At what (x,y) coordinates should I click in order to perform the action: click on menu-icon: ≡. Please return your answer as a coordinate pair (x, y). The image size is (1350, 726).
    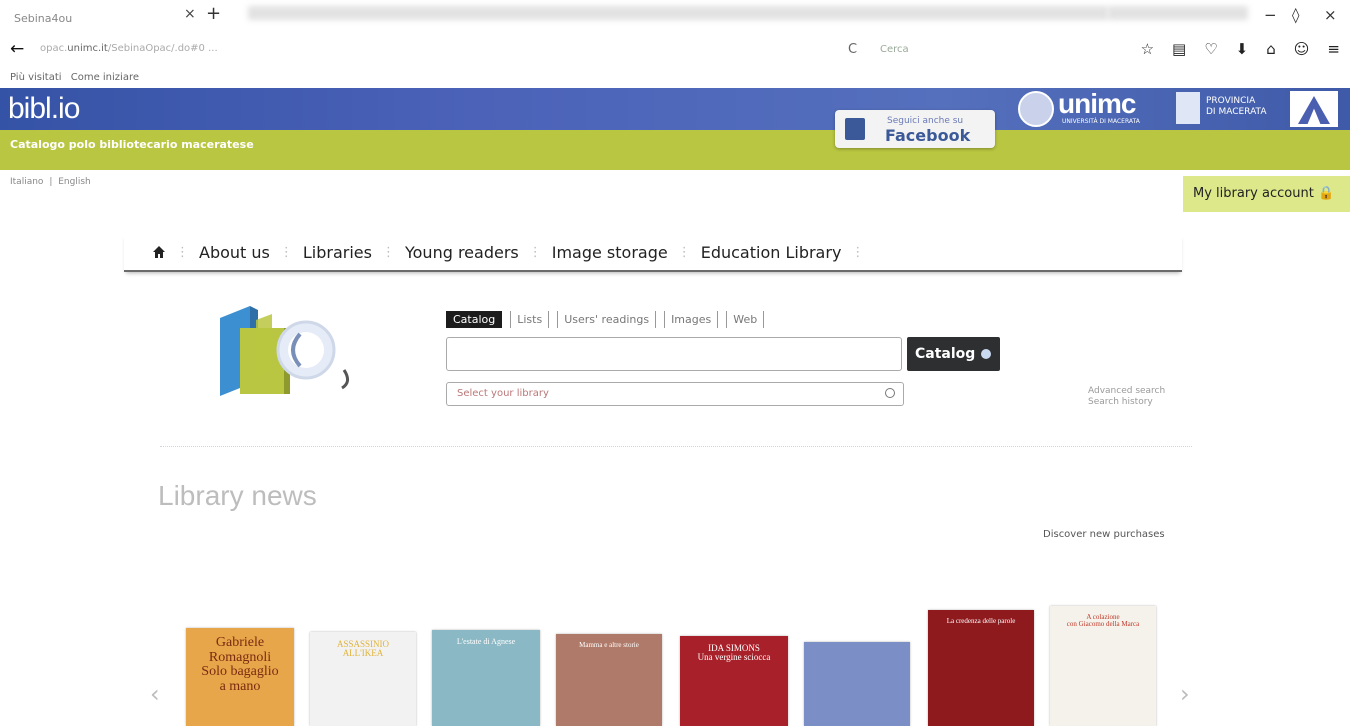
    Looking at the image, I should click on (1333, 49).